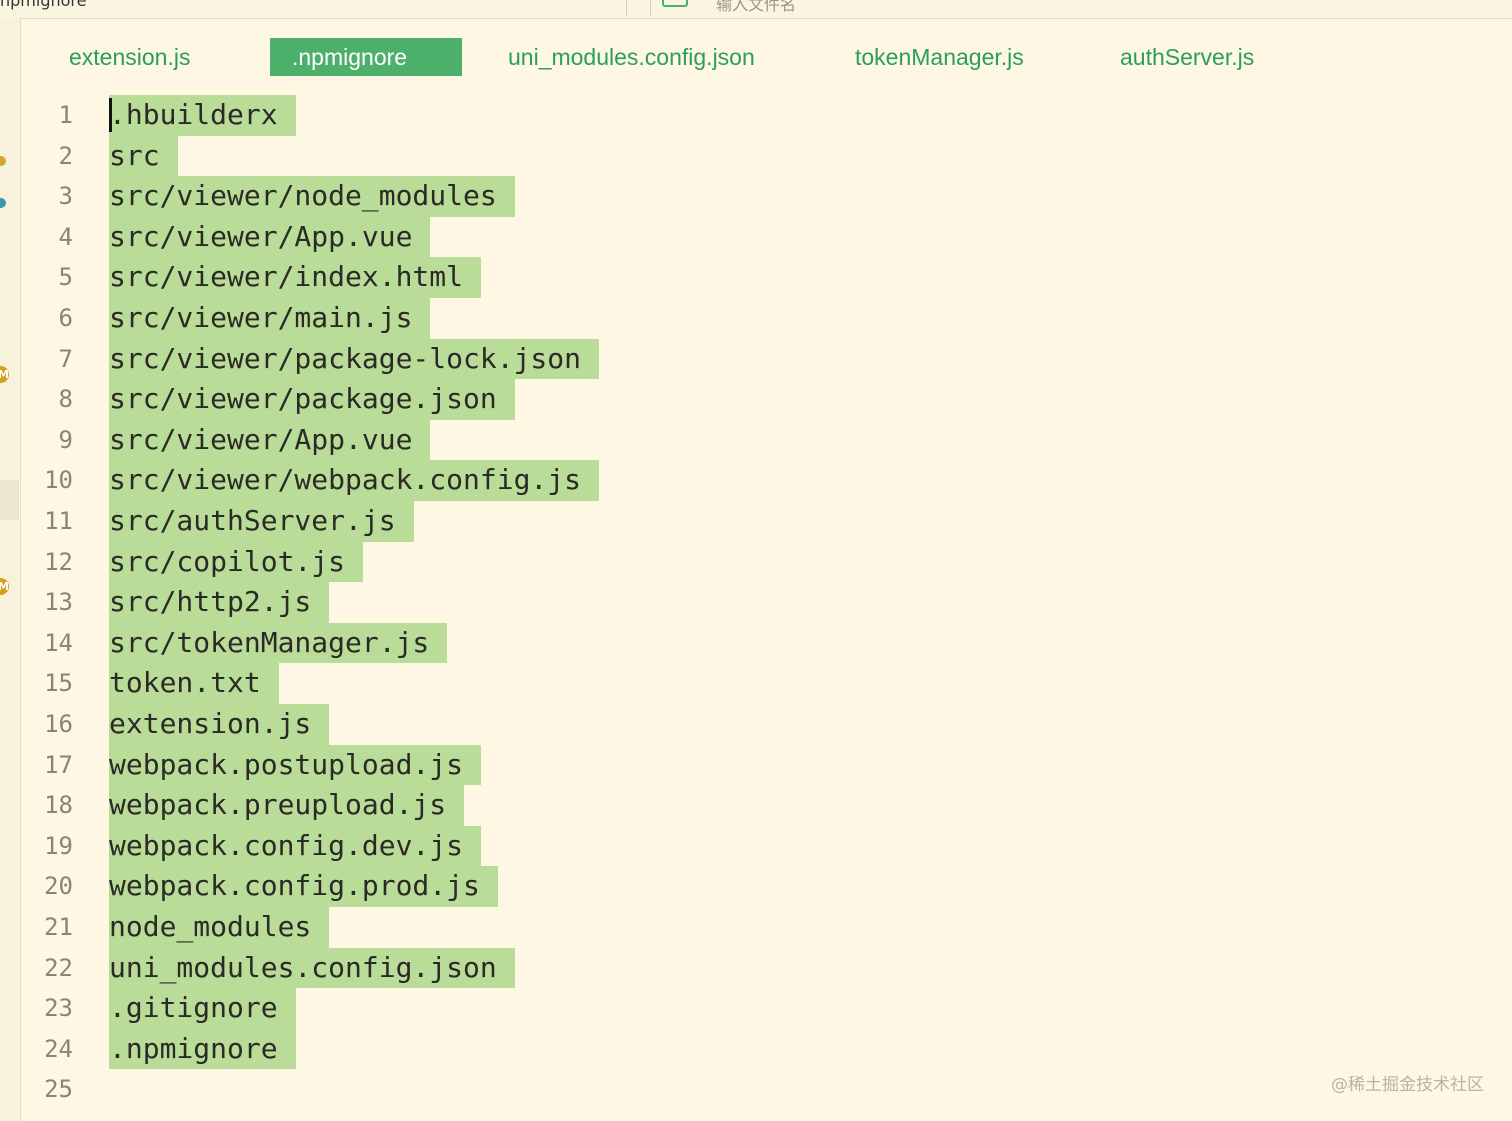 This screenshot has width=1512, height=1121. Describe the element at coordinates (765, 846) in the screenshot. I see `code-line: 19 webpack.config.dev.js` at that location.